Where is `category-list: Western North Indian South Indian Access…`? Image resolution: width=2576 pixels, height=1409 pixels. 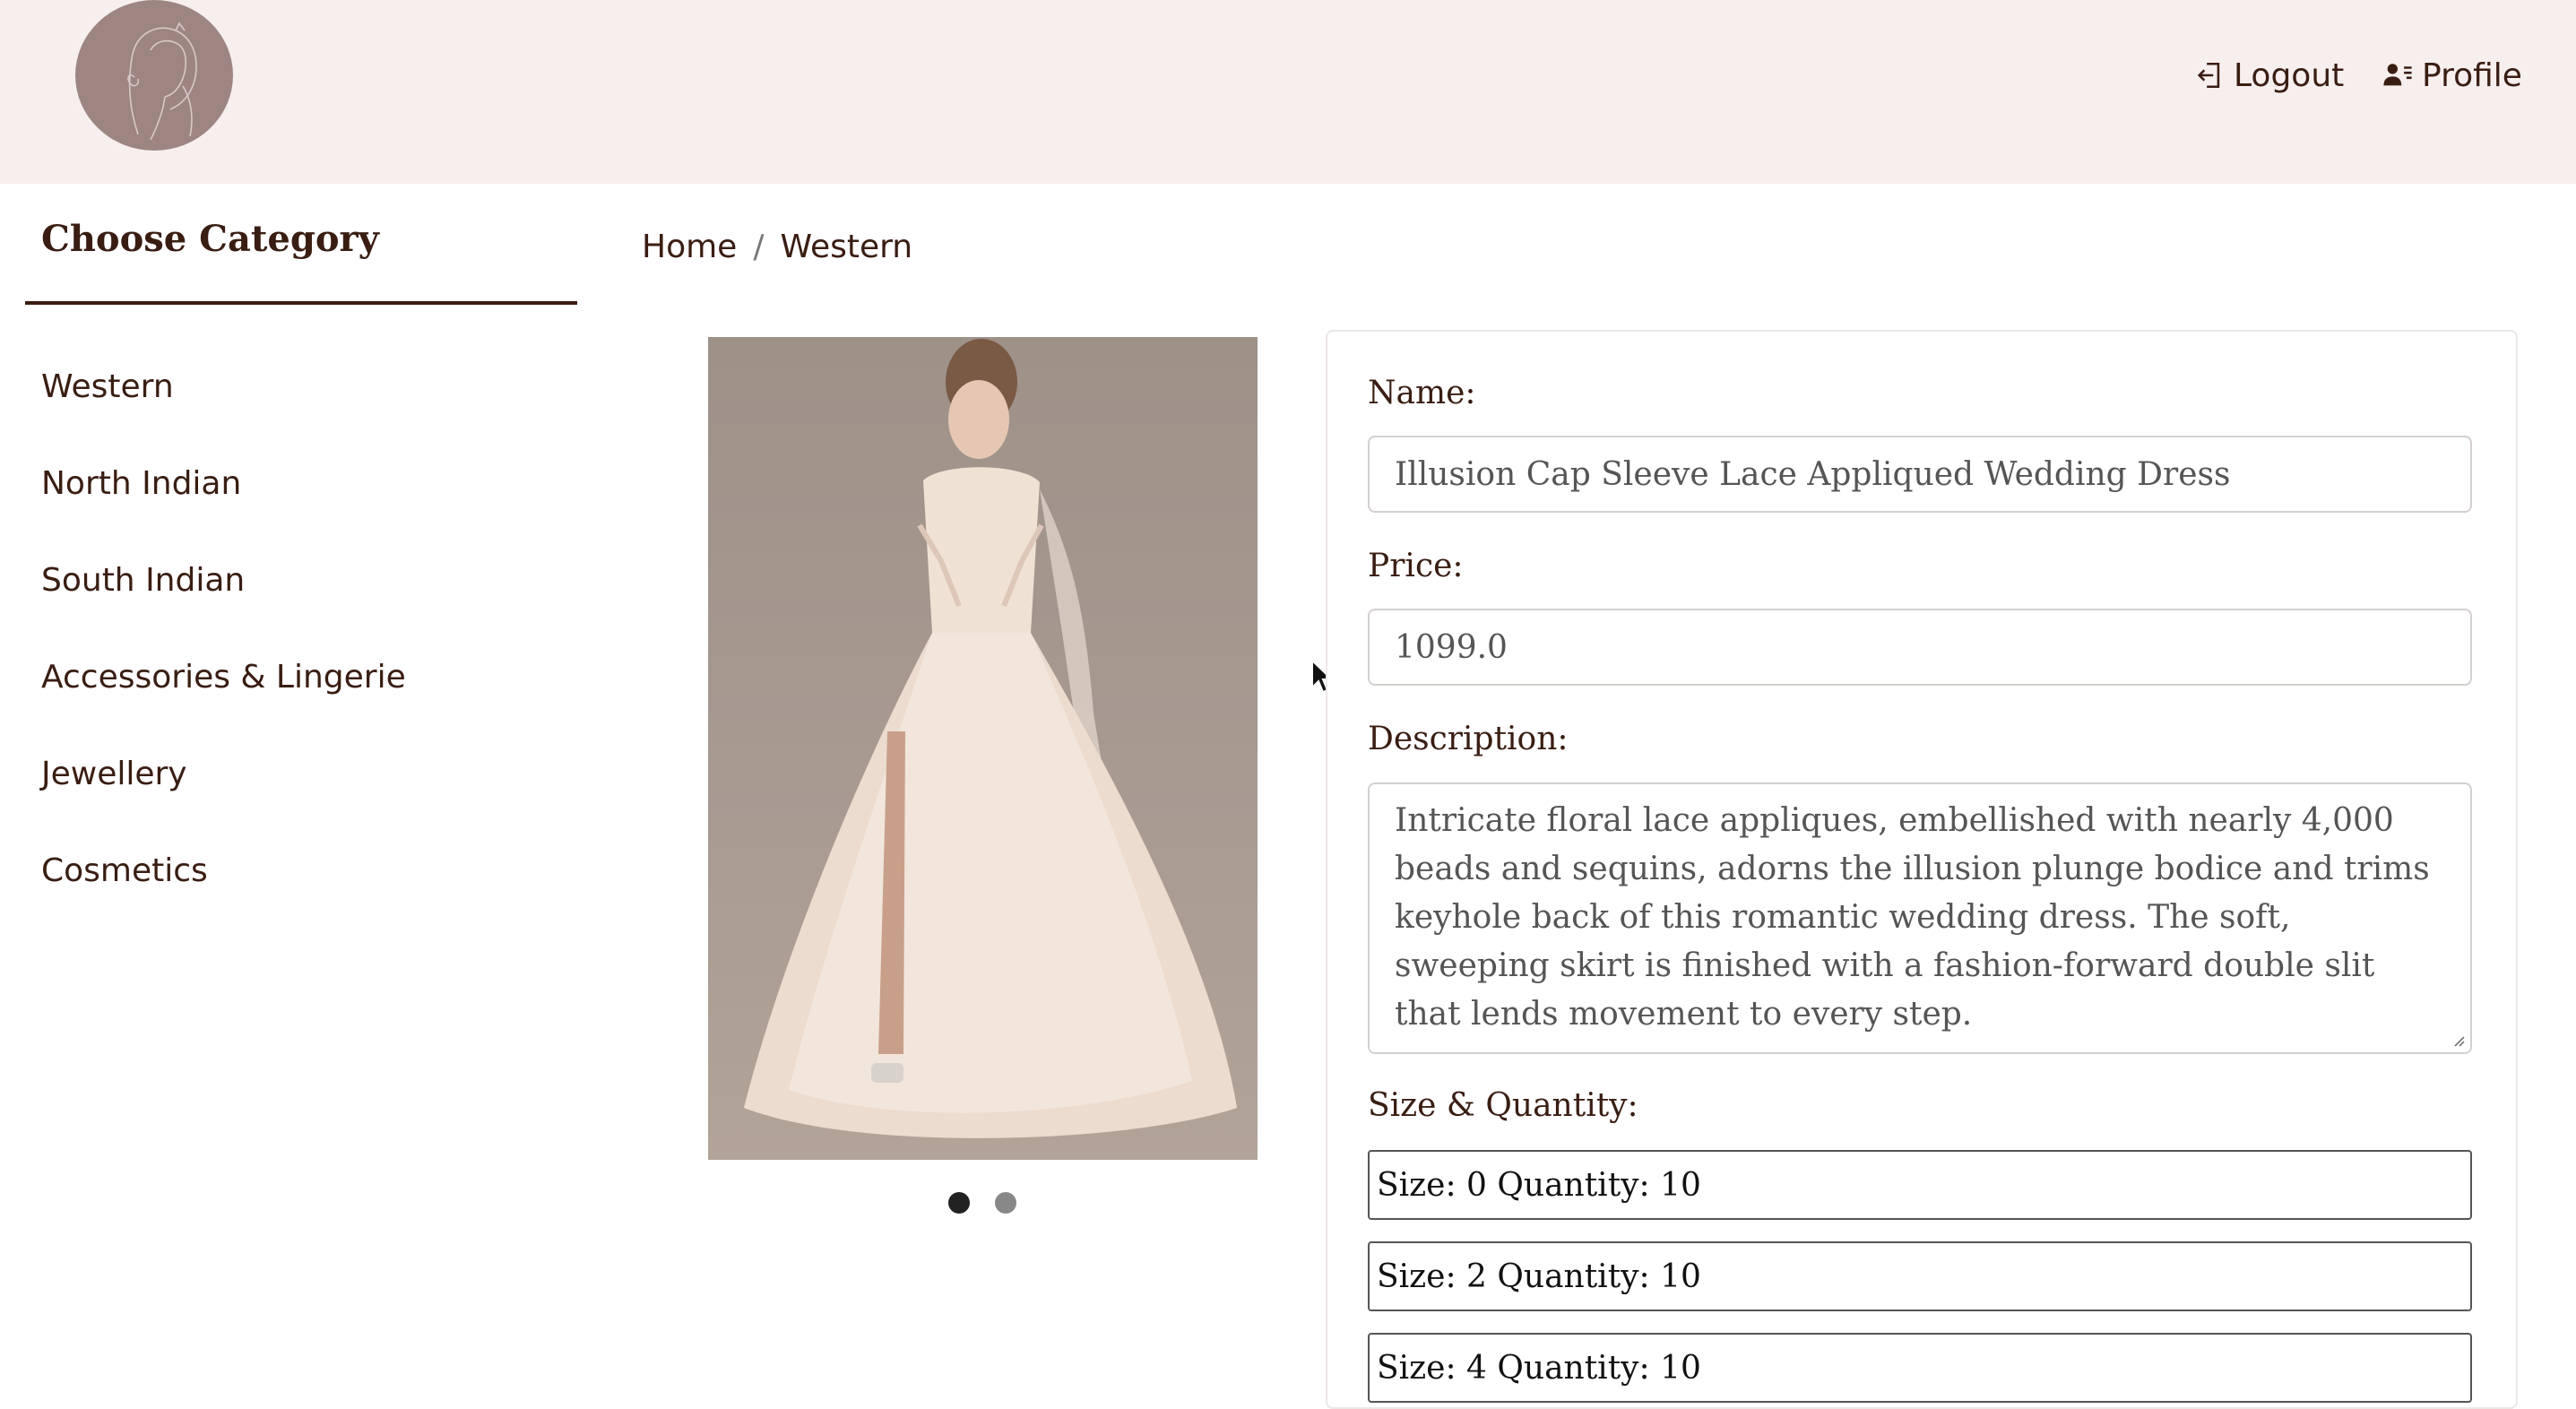
category-list: Western North Indian South Indian Access… is located at coordinates (223, 656).